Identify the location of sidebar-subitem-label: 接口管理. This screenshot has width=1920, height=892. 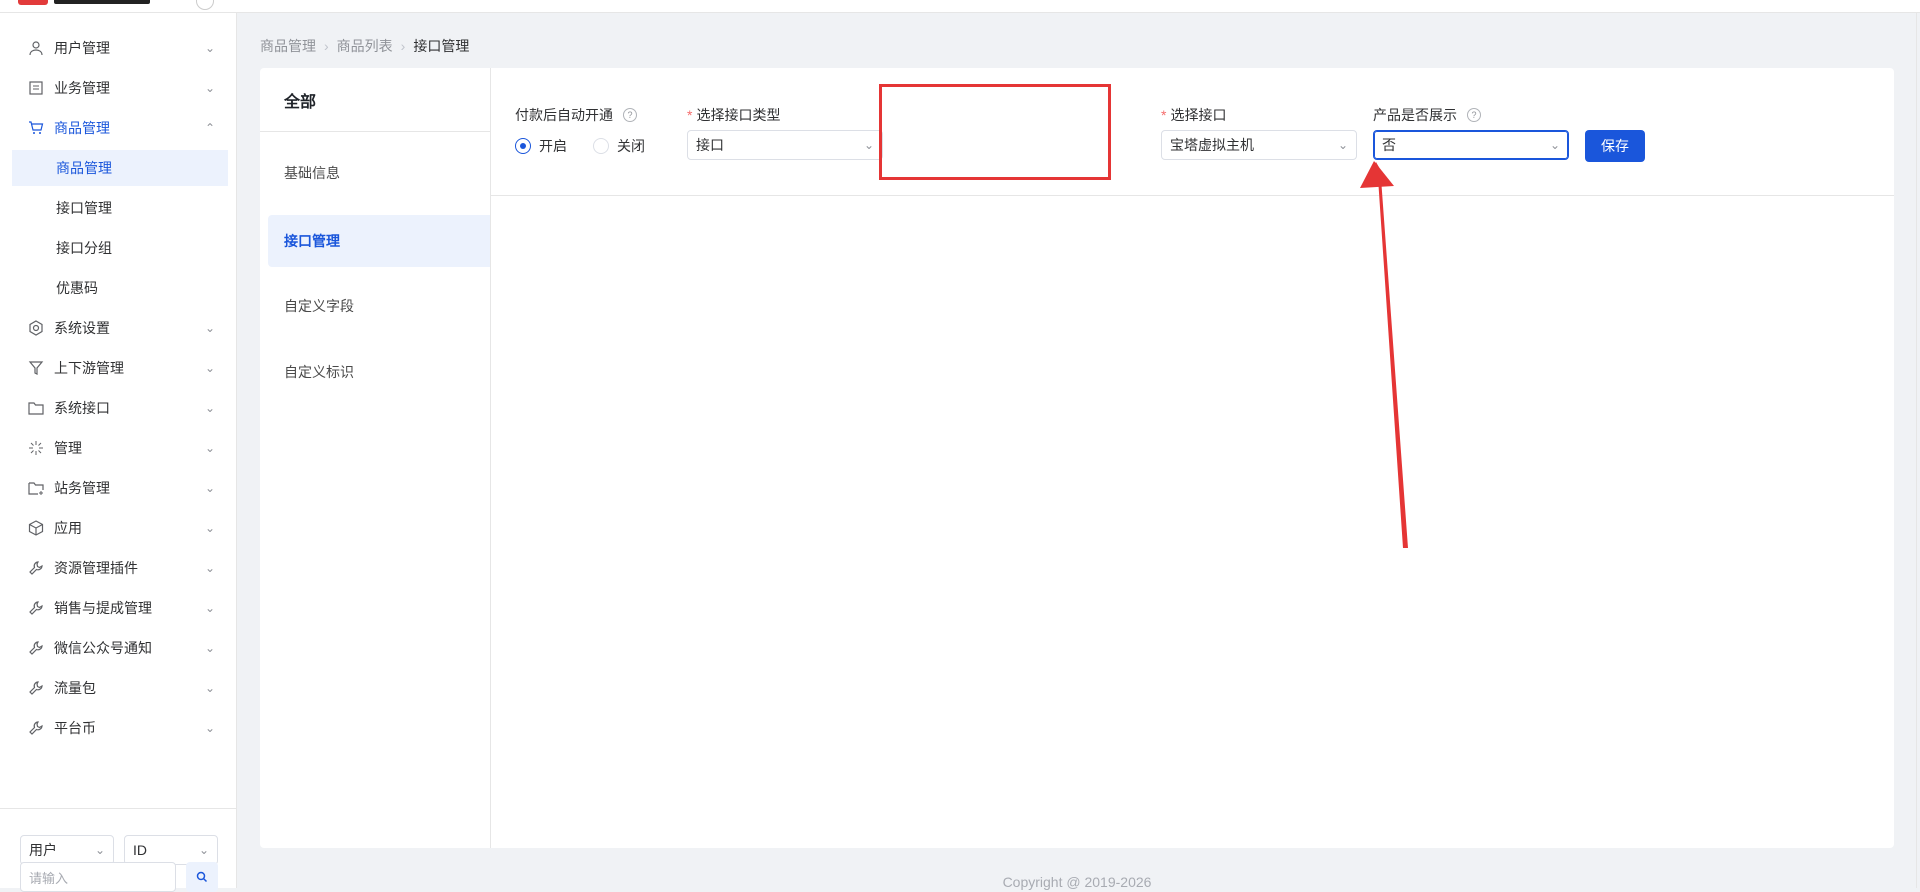
(84, 208).